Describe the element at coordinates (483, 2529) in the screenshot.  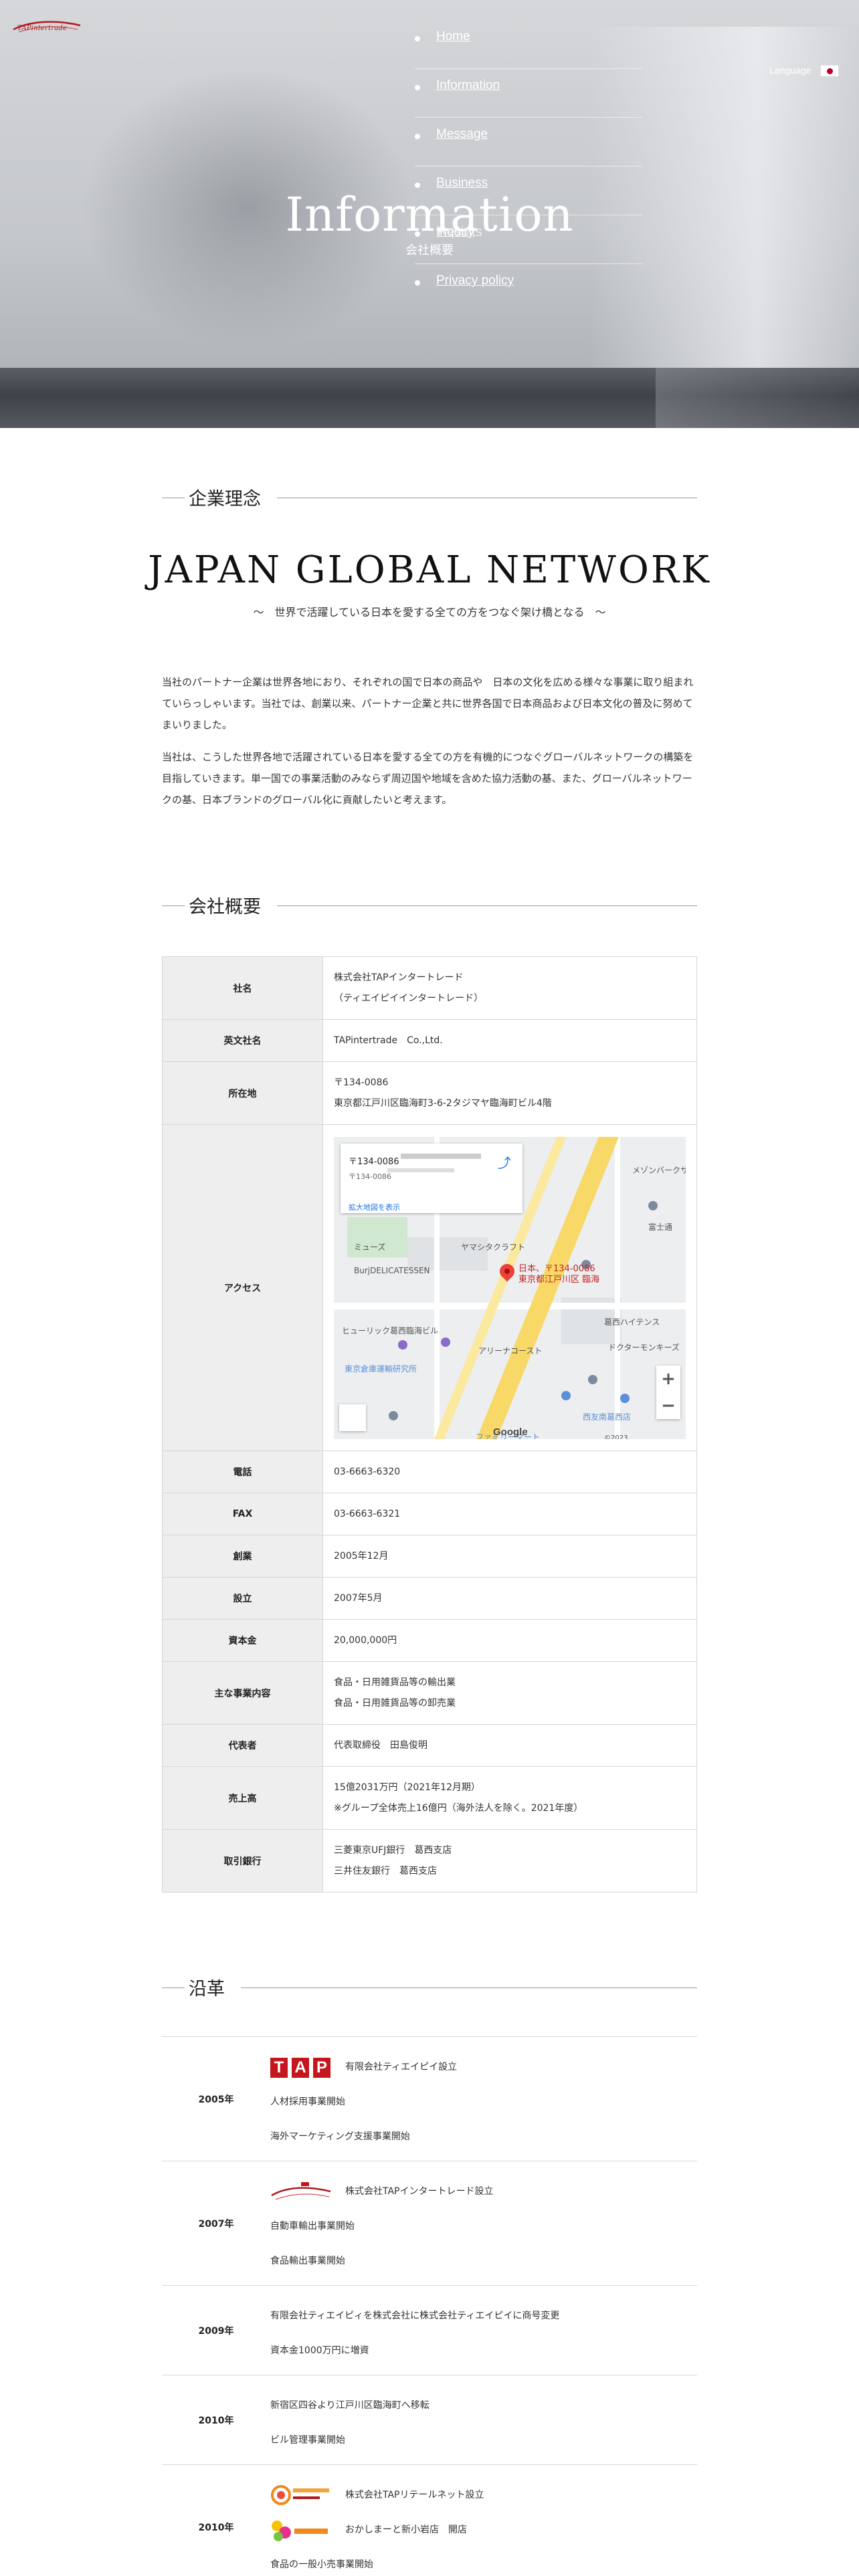
I see `history-event: おかしまーと新小岩店 開店` at that location.